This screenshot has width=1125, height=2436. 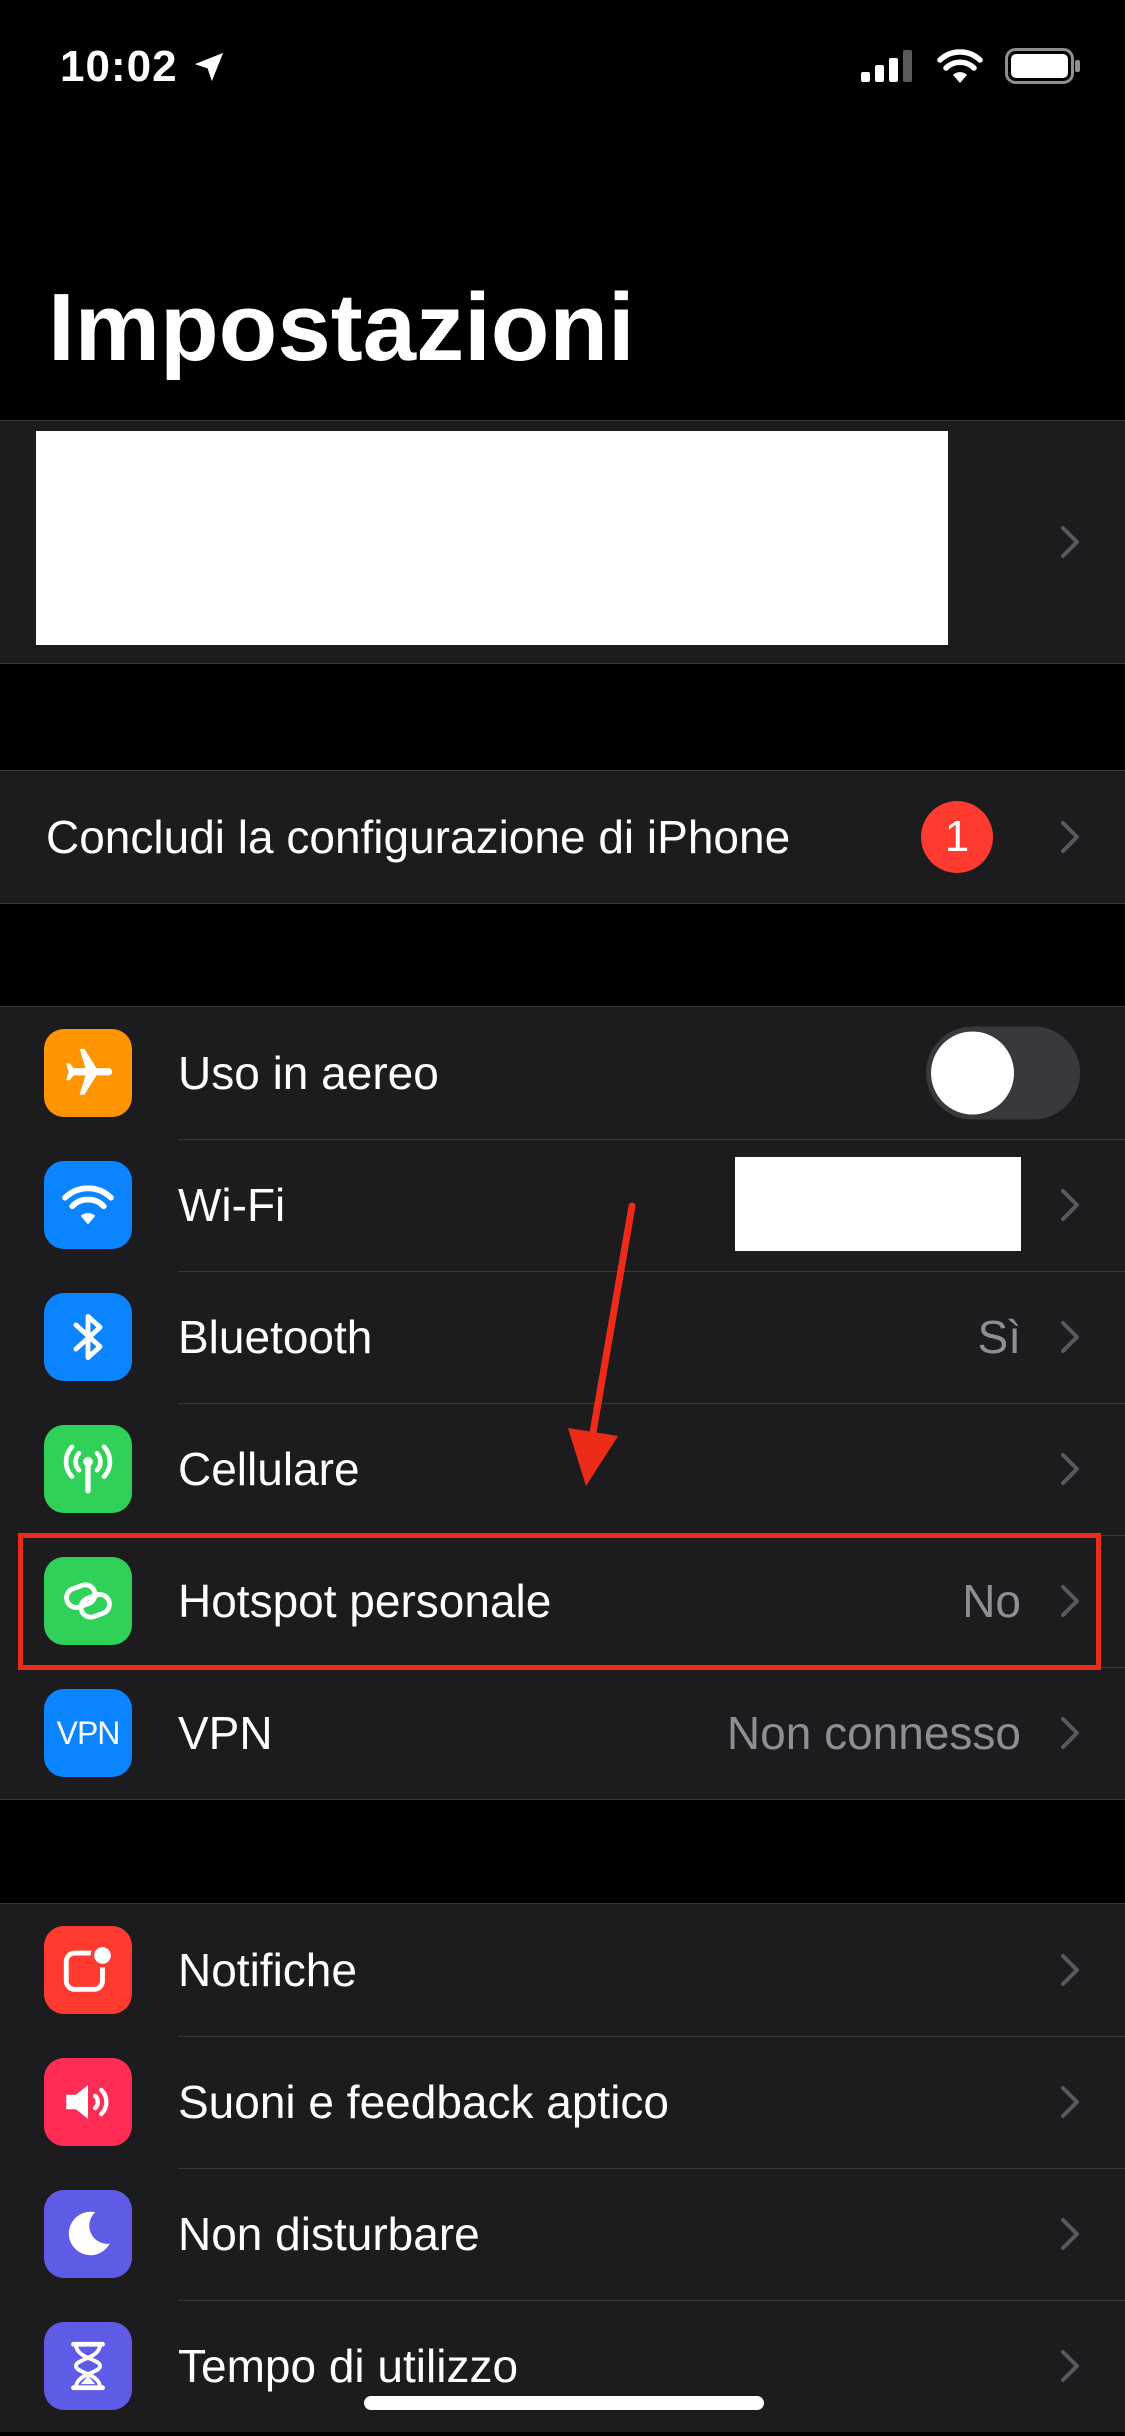 I want to click on vpn-icon-text: VPN, so click(x=88, y=1732).